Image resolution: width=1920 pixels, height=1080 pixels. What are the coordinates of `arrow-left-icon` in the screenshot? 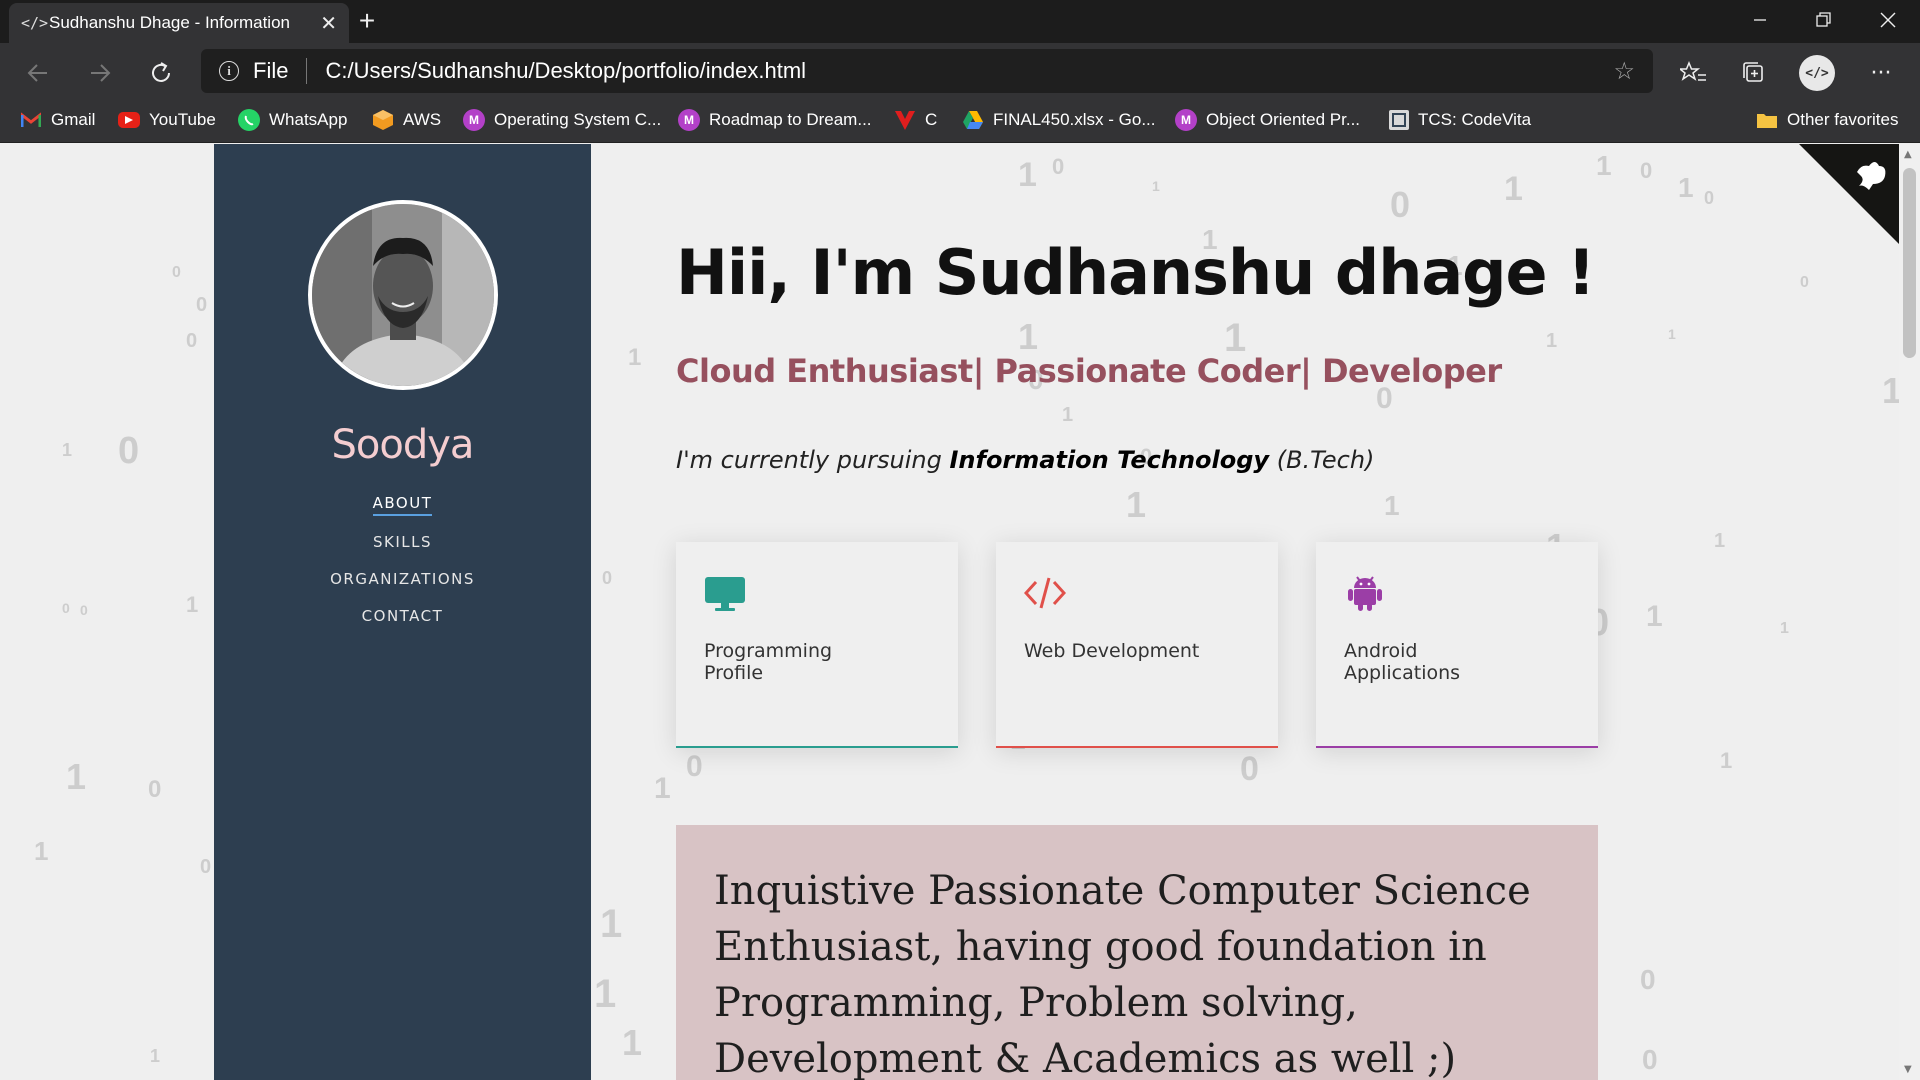 It's located at (37, 73).